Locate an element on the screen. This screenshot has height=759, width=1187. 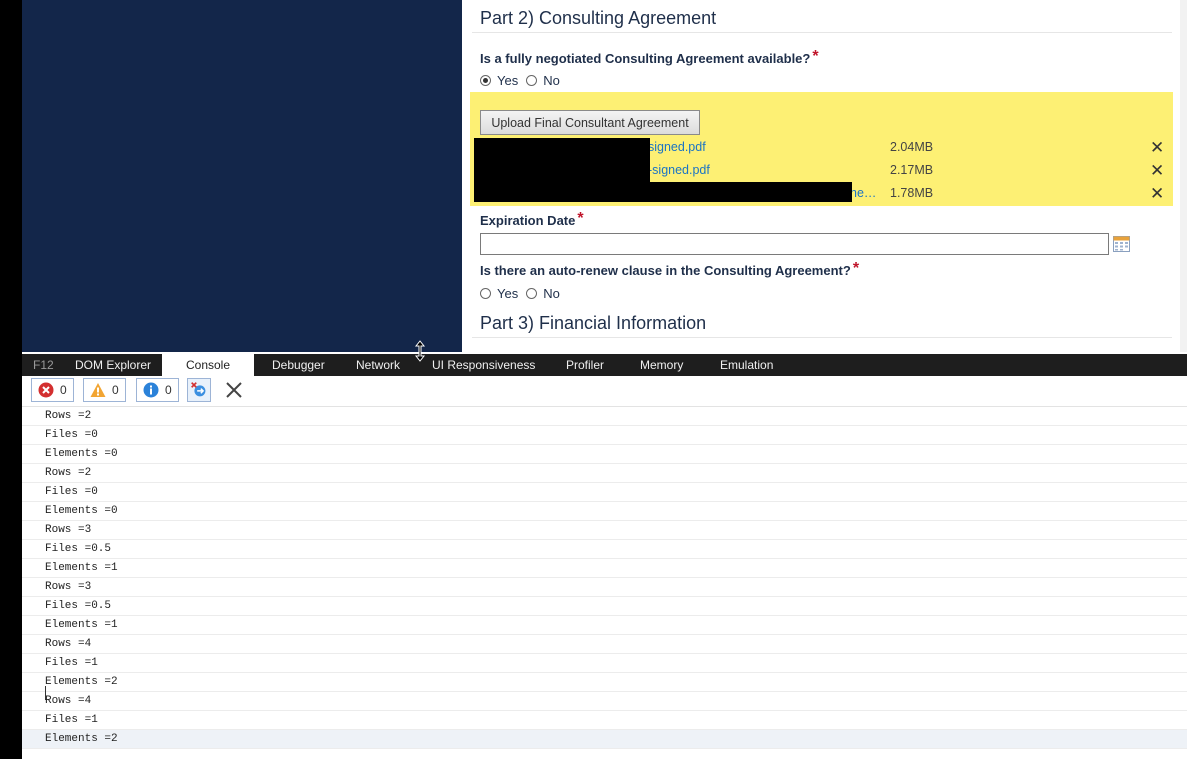
clear-on-navigate-button is located at coordinates (199, 390).